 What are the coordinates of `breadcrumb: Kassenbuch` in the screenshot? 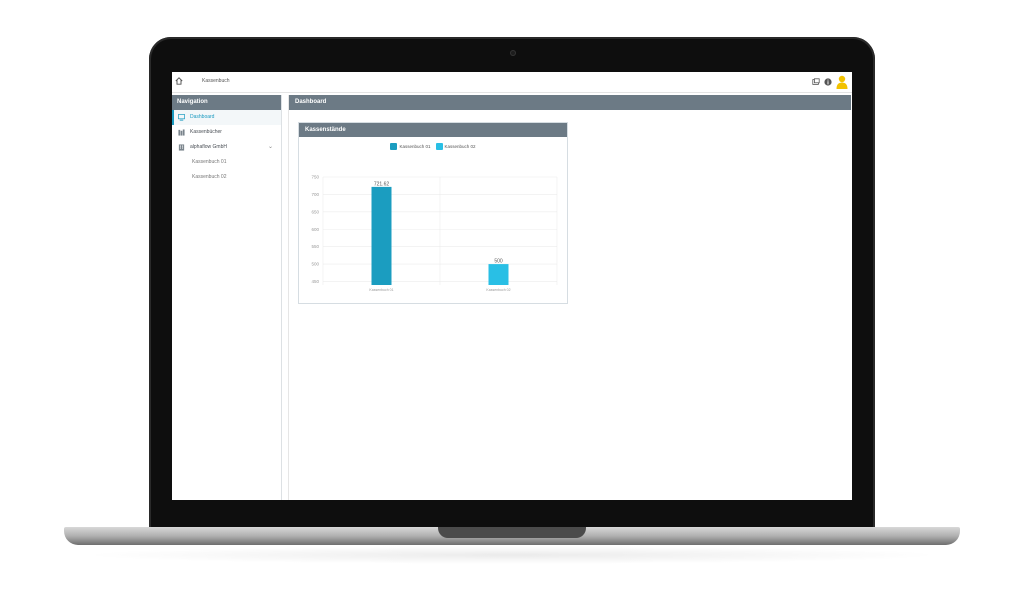 It's located at (216, 81).